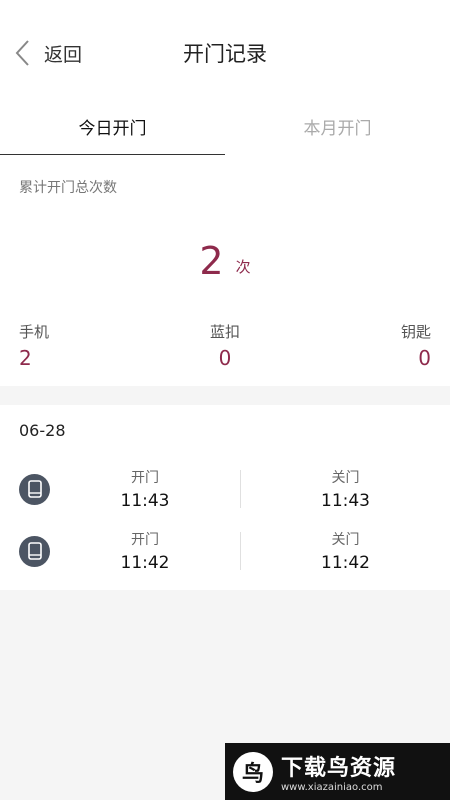 Image resolution: width=450 pixels, height=800 pixels. Describe the element at coordinates (332, 787) in the screenshot. I see `watermark-url: www.xiazainiao.com` at that location.